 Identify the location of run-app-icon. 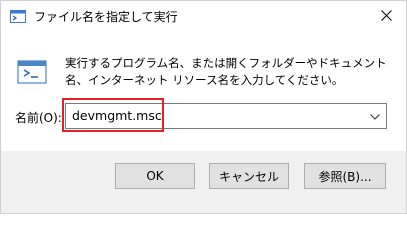
(18, 16).